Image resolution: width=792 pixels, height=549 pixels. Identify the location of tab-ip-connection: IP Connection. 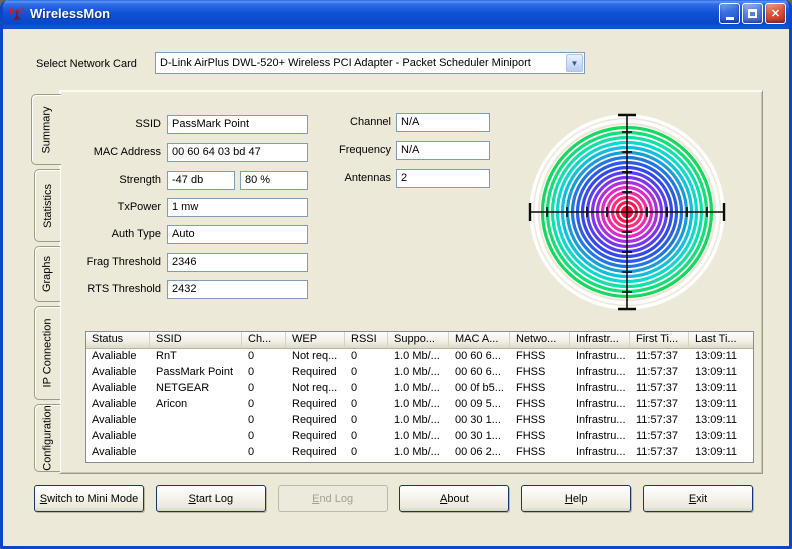
(47, 353).